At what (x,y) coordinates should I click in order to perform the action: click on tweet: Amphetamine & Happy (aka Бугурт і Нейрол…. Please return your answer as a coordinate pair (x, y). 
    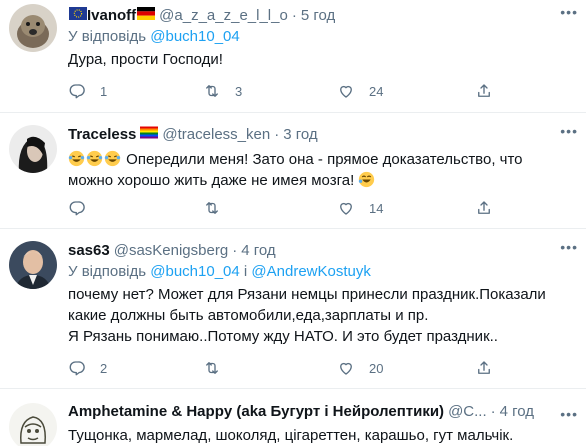
    Looking at the image, I should click on (293, 417).